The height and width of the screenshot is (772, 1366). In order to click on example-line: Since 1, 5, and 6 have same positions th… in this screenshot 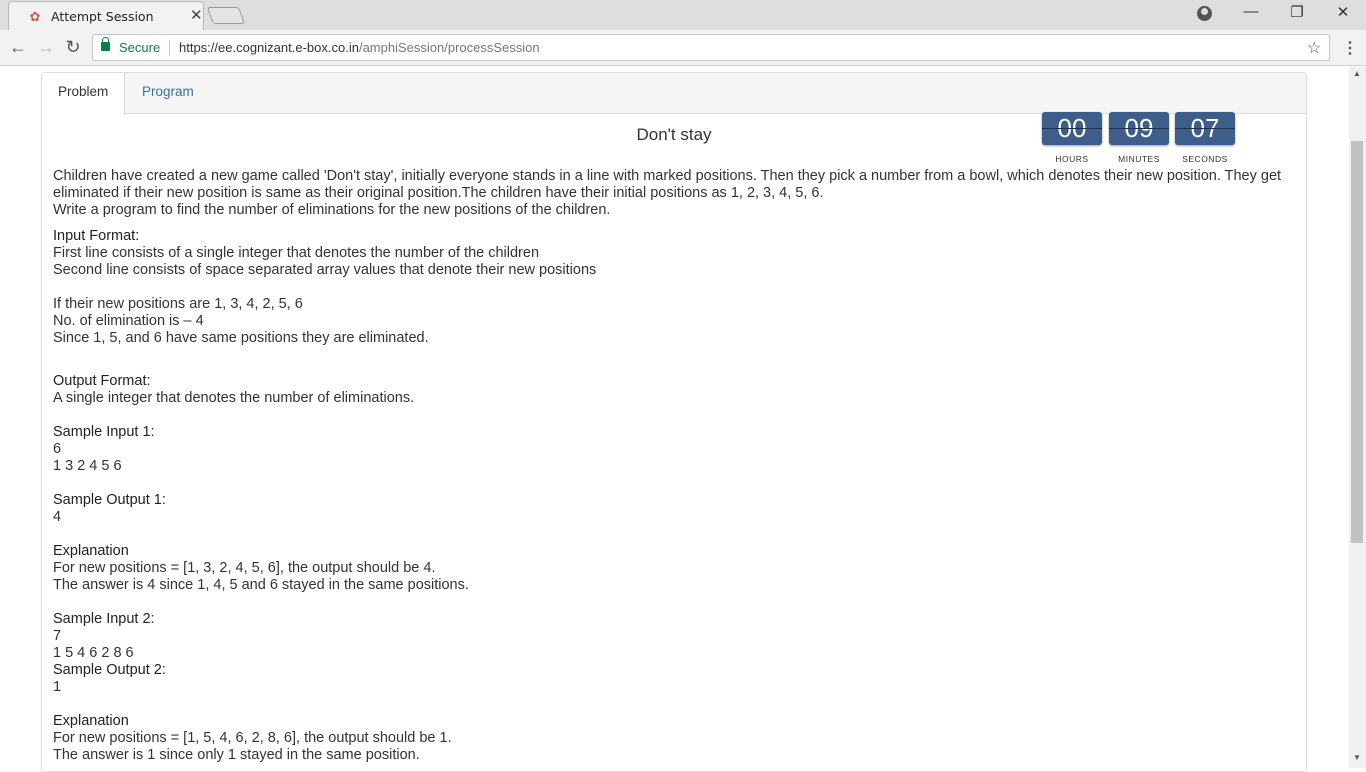, I will do `click(241, 338)`.